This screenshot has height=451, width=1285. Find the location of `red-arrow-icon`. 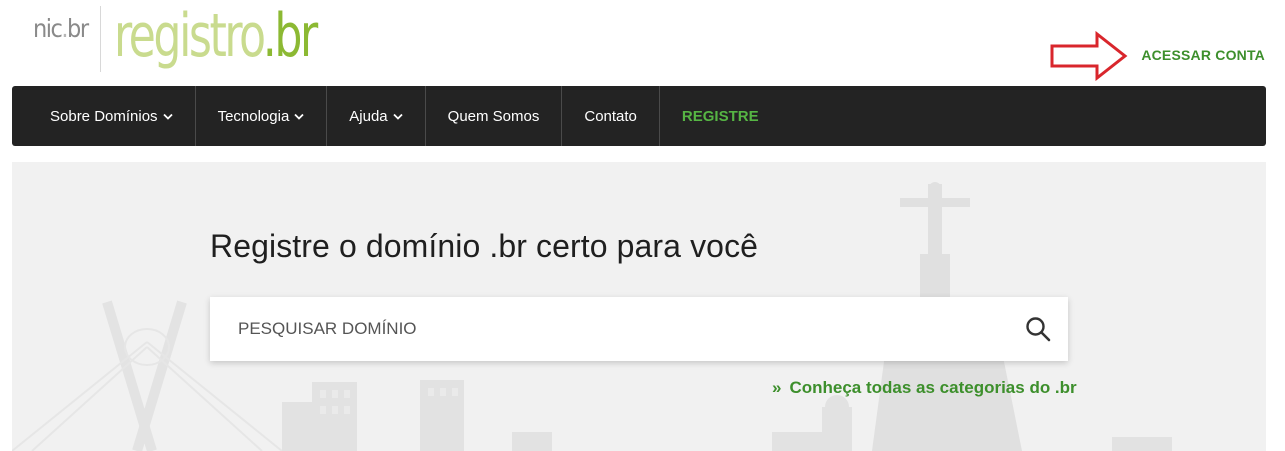

red-arrow-icon is located at coordinates (1089, 56).